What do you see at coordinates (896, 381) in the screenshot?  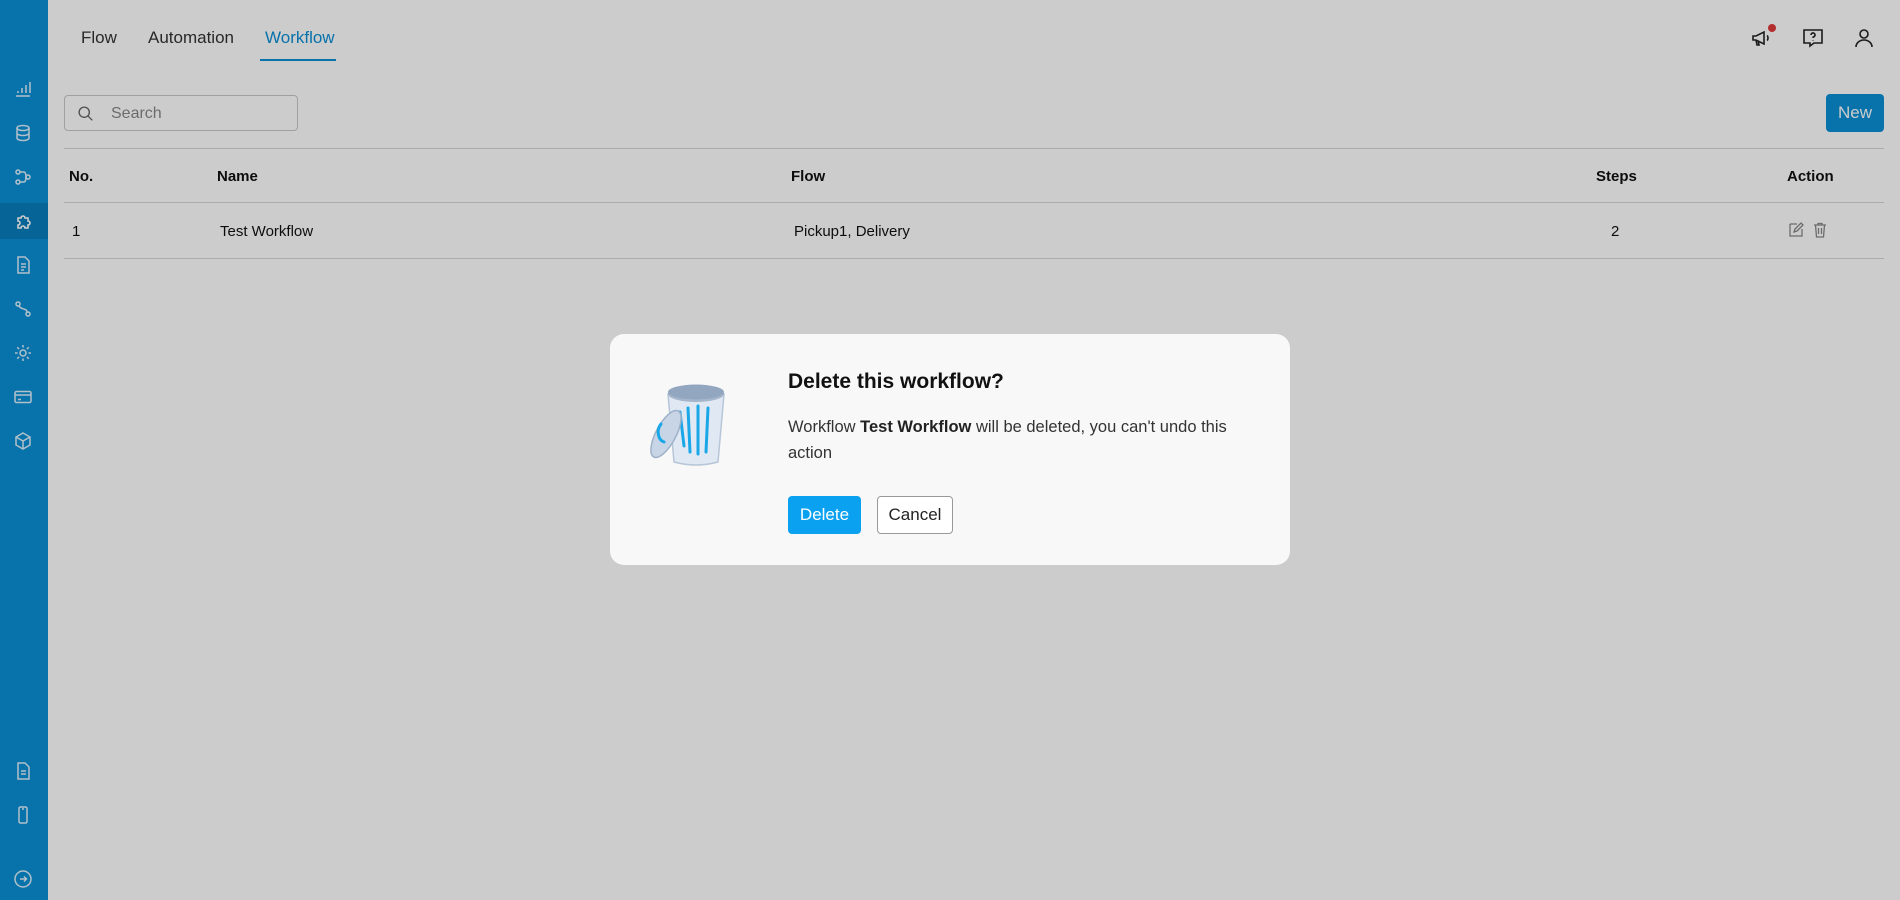 I see `dialog-title: Delete this workflow?` at bounding box center [896, 381].